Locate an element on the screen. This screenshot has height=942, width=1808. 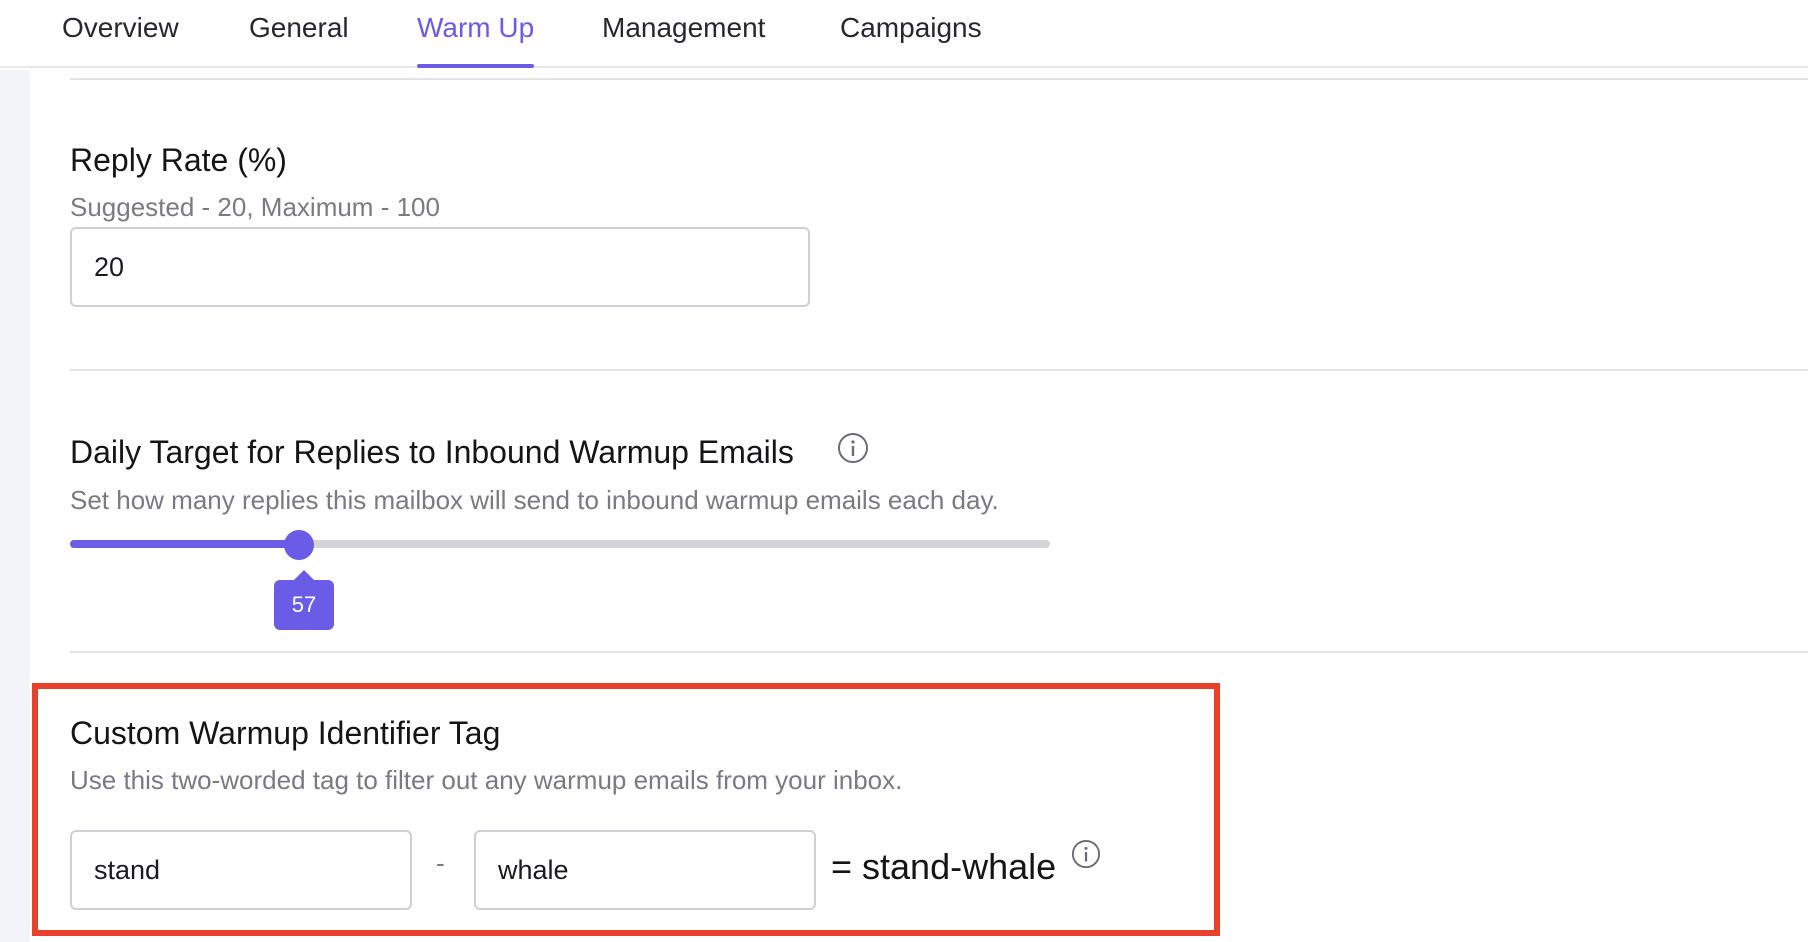
daily-target-slider-handle is located at coordinates (299, 545).